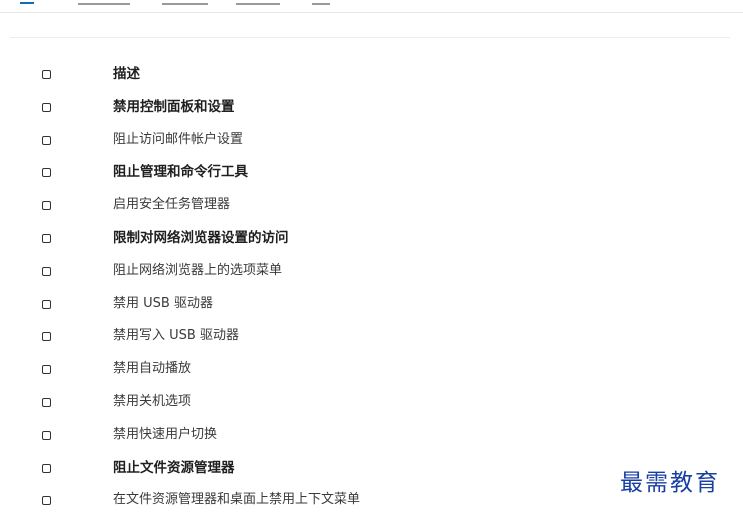 This screenshot has height=518, width=743. Describe the element at coordinates (370, 305) in the screenshot. I see `policy-row: 禁用 USB 驱动器` at that location.